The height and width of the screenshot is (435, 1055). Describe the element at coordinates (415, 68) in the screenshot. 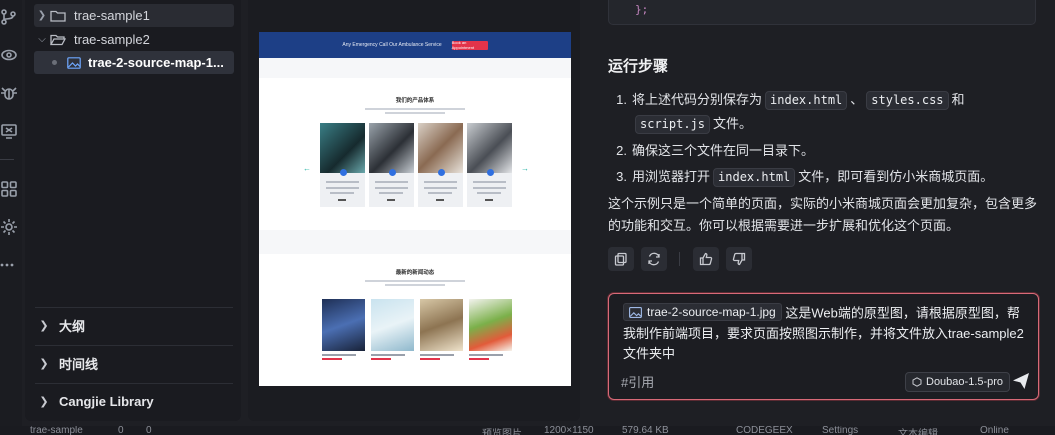

I see `preview-band` at that location.